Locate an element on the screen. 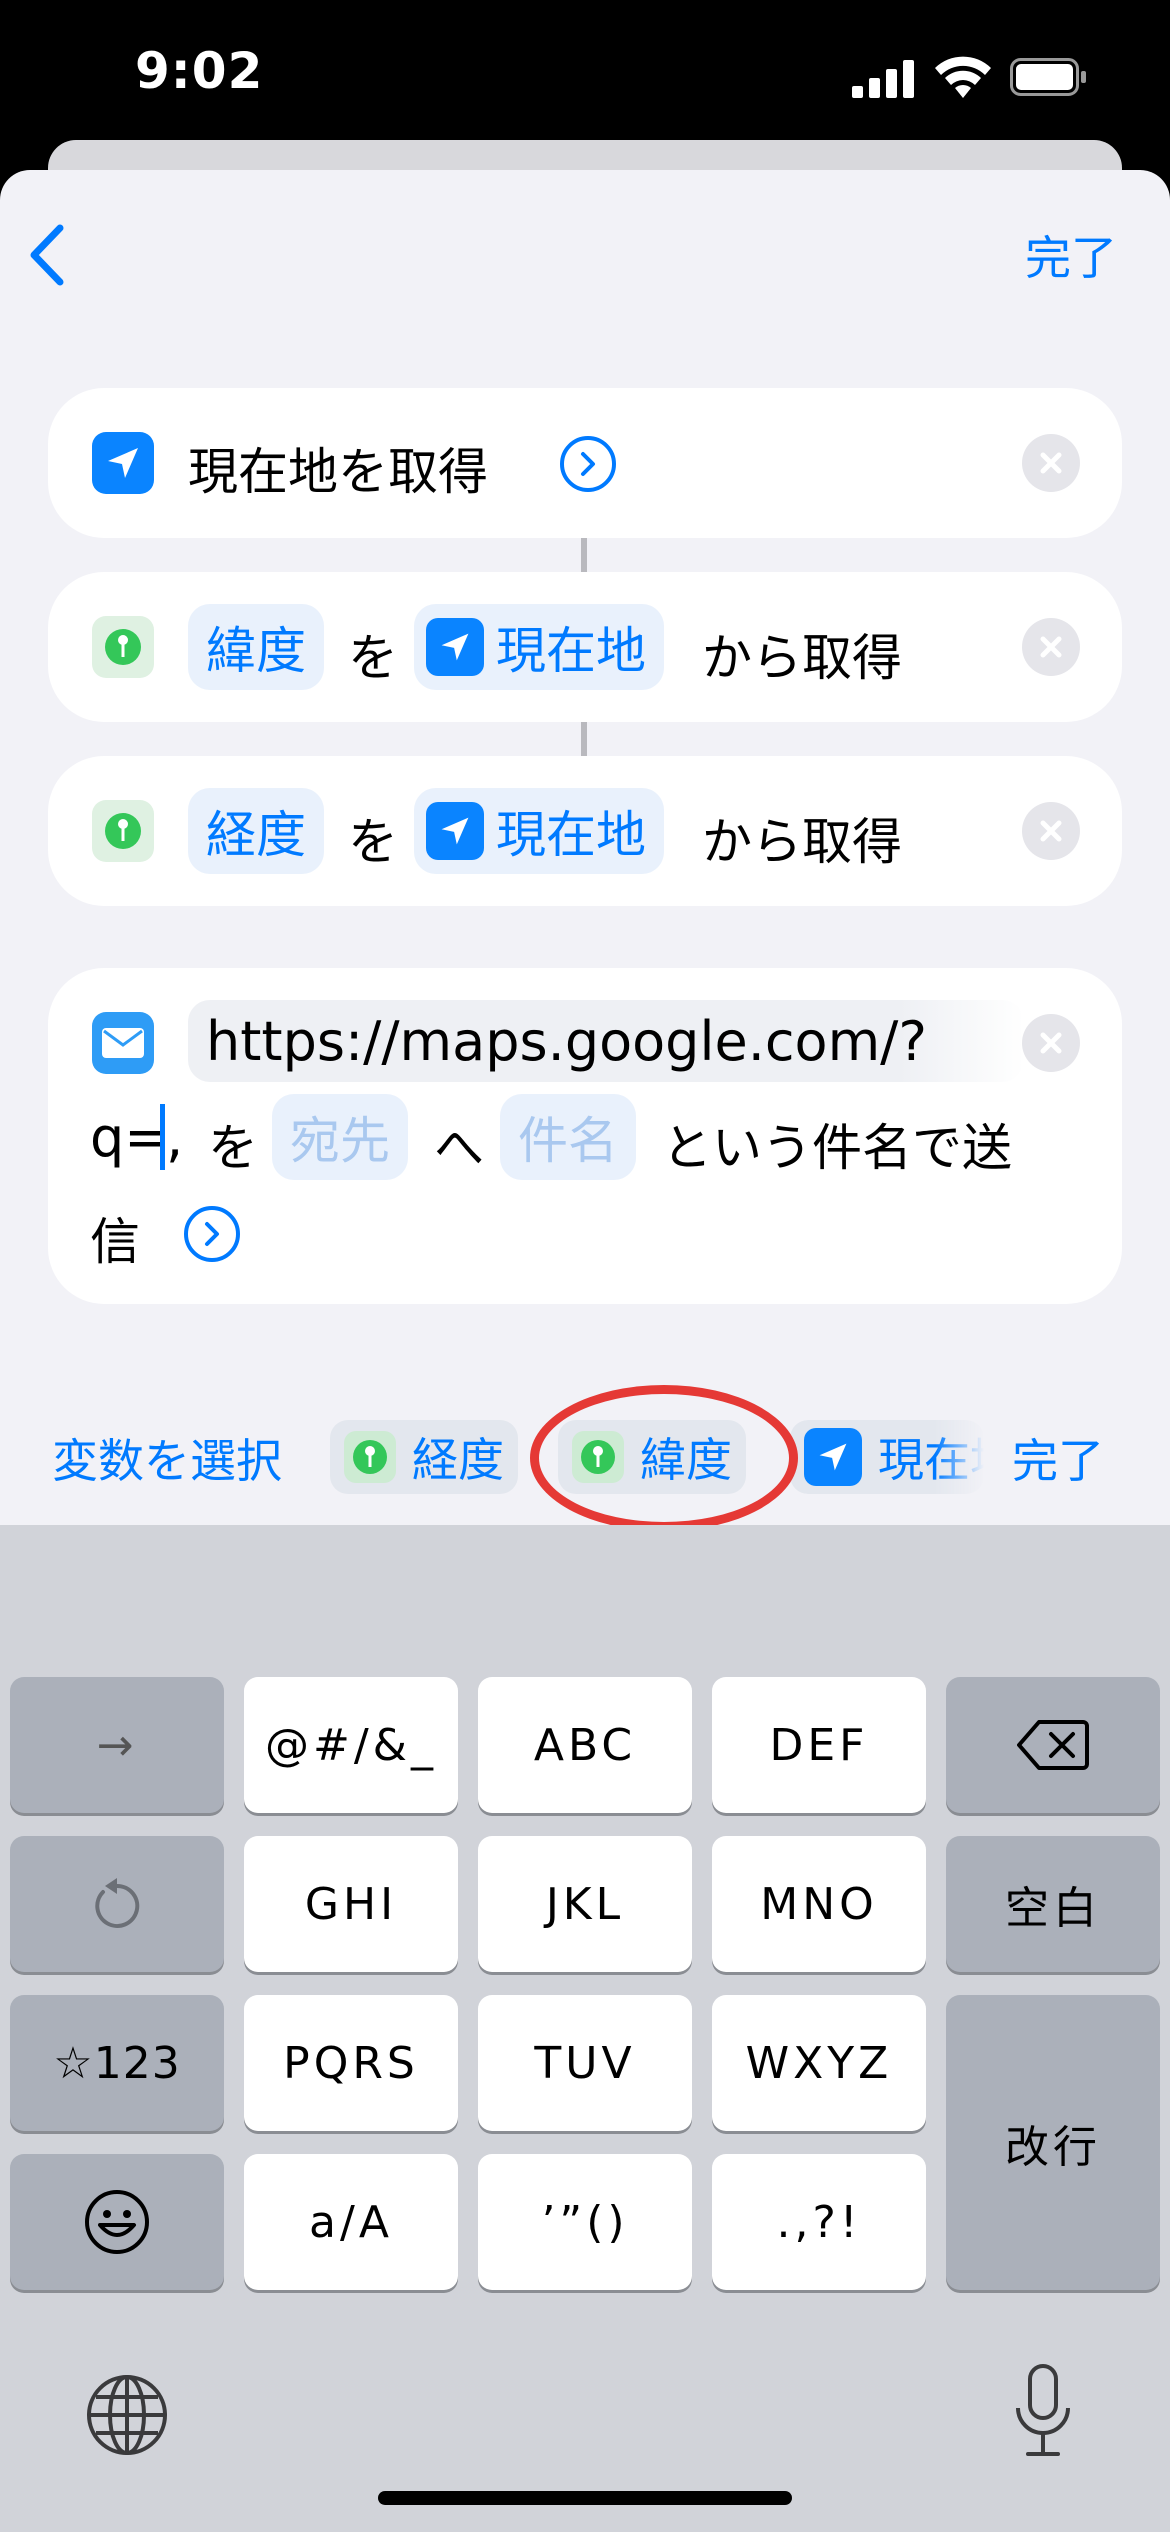 The image size is (1170, 2532). return-key: 改行 is located at coordinates (1053, 2142).